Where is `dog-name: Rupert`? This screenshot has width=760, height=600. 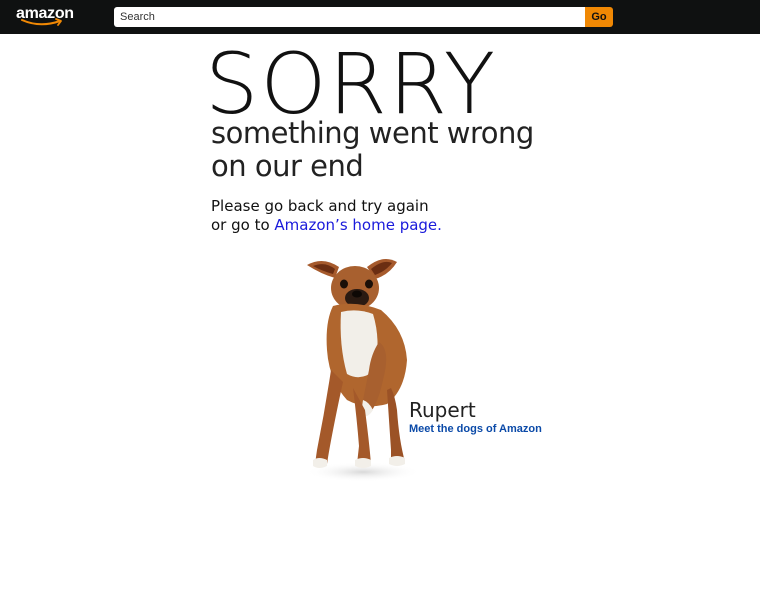
dog-name: Rupert is located at coordinates (442, 410).